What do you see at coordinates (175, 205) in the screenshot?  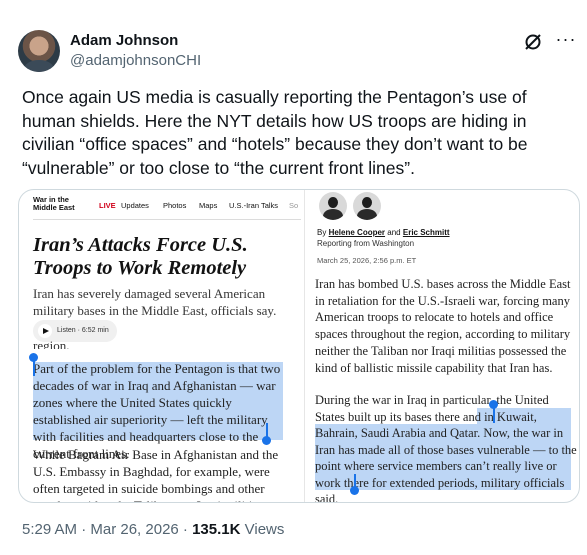 I see `nav-item-photos: Photos` at bounding box center [175, 205].